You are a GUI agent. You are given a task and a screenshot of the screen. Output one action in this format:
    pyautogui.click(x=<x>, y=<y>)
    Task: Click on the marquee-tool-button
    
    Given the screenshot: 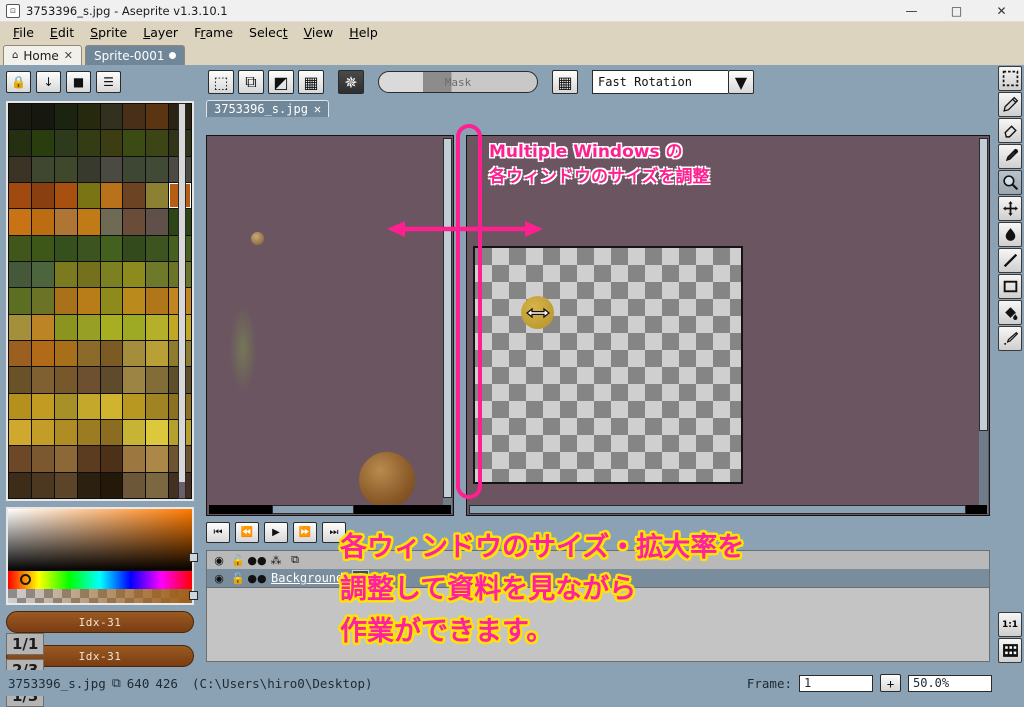 What is the action you would take?
    pyautogui.click(x=1010, y=78)
    